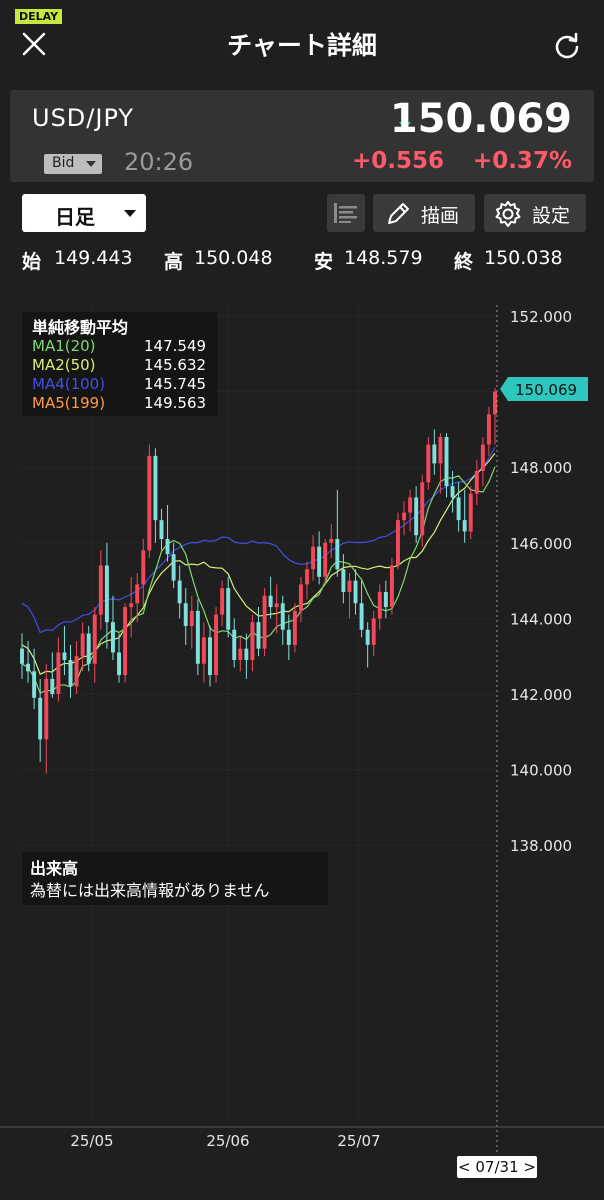  I want to click on top-bar: DELAY チャート詳細, so click(302, 40).